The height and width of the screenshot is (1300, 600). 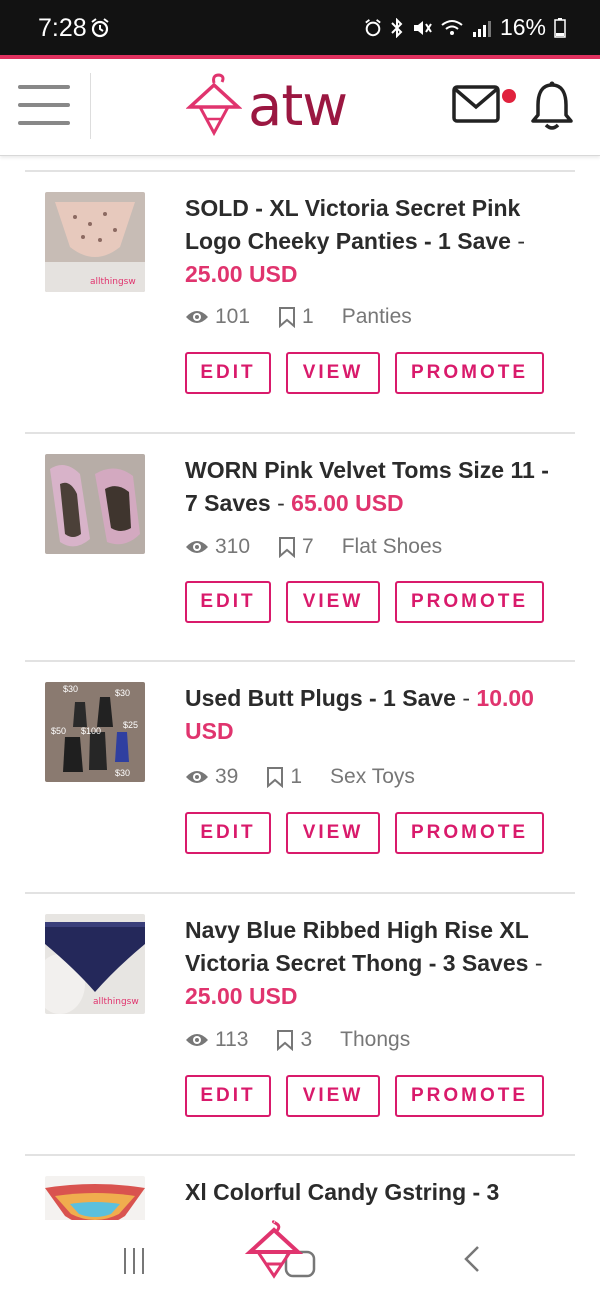 What do you see at coordinates (375, 1039) in the screenshot?
I see `listing-category: Thongs` at bounding box center [375, 1039].